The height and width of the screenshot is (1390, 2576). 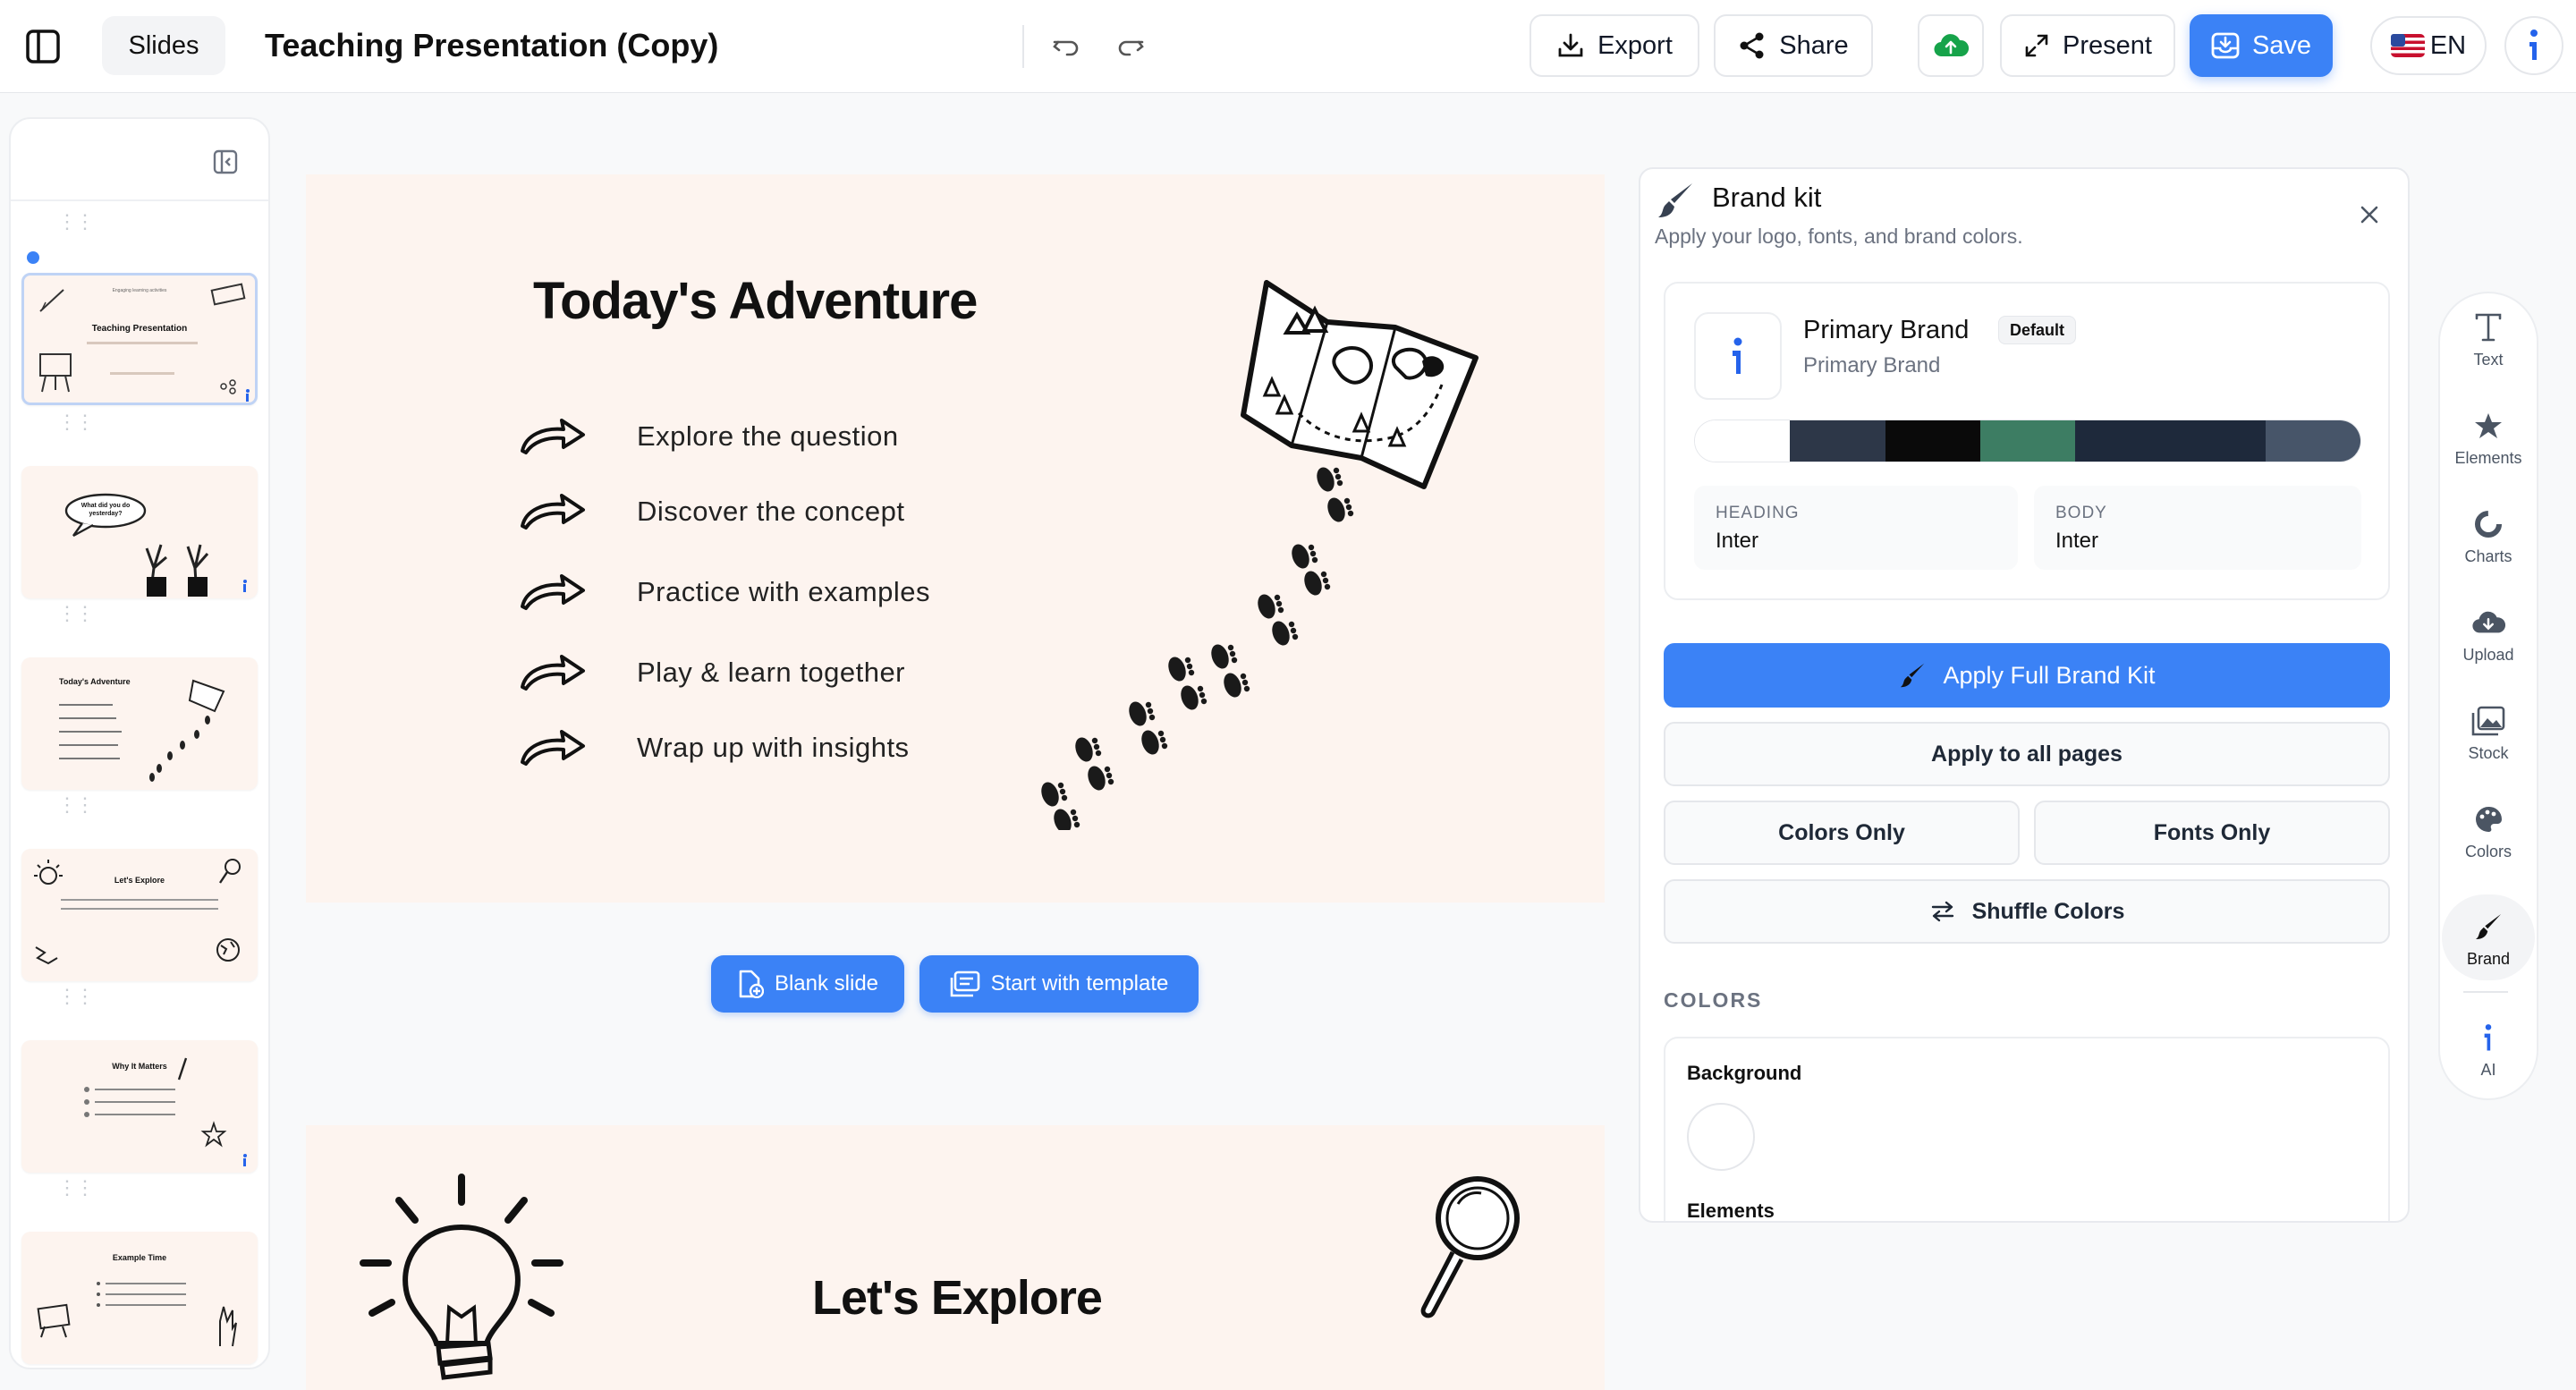 I want to click on ticket-doodle-icon, so click(x=228, y=294).